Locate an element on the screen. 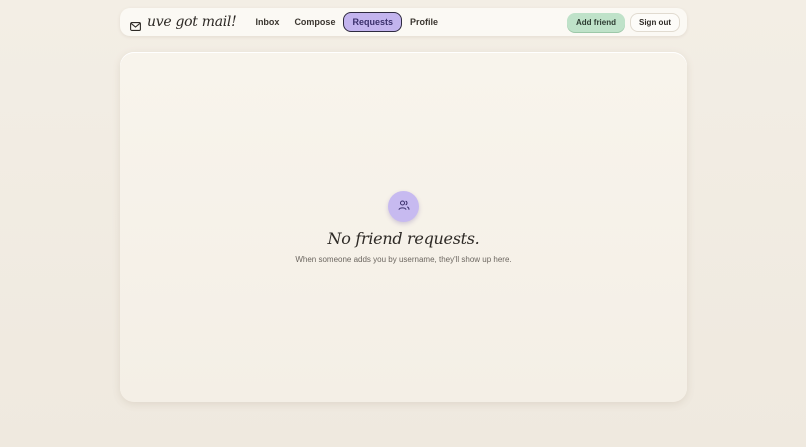 The image size is (806, 447). users-icon is located at coordinates (404, 207).